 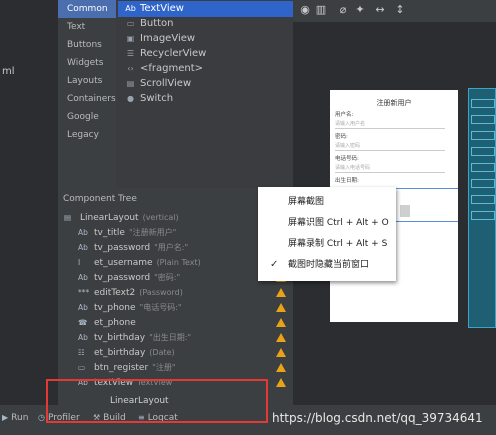 I want to click on menu-item-screen-recognition: 屏幕识图 Ctrl + Alt + O, so click(x=327, y=223).